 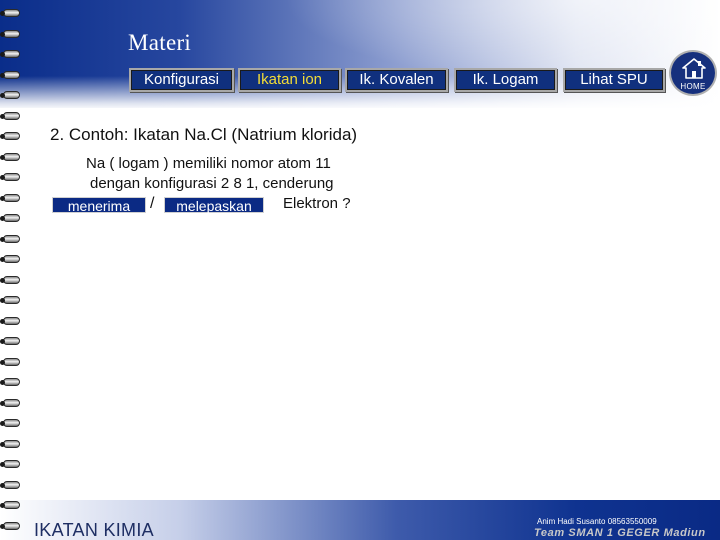 I want to click on body-line-2: dengan konfigurasi 2 8 1, cenderung, so click(x=212, y=183).